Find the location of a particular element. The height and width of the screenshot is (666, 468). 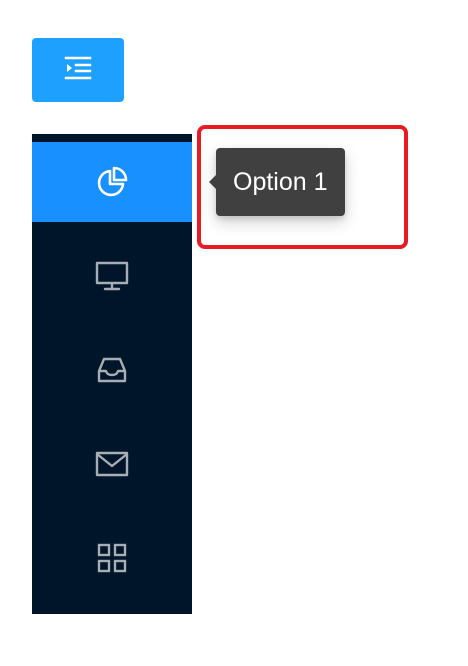

mail-icon is located at coordinates (112, 464).